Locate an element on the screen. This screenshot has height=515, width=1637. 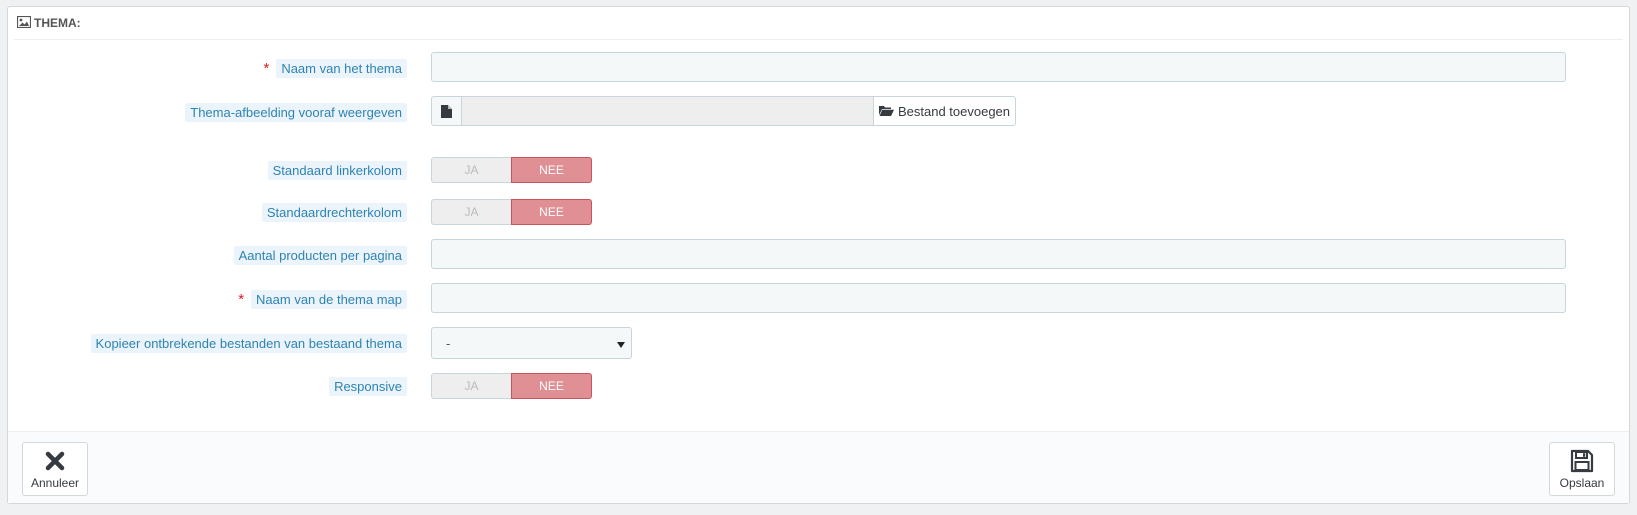
theme-dir-label-wrap: * Naam van de thema map is located at coordinates (322, 299).